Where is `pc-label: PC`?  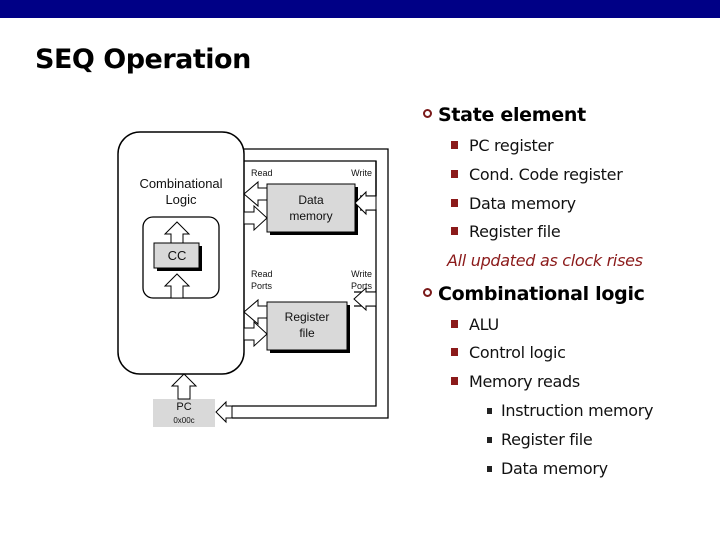
pc-label: PC is located at coordinates (183, 407).